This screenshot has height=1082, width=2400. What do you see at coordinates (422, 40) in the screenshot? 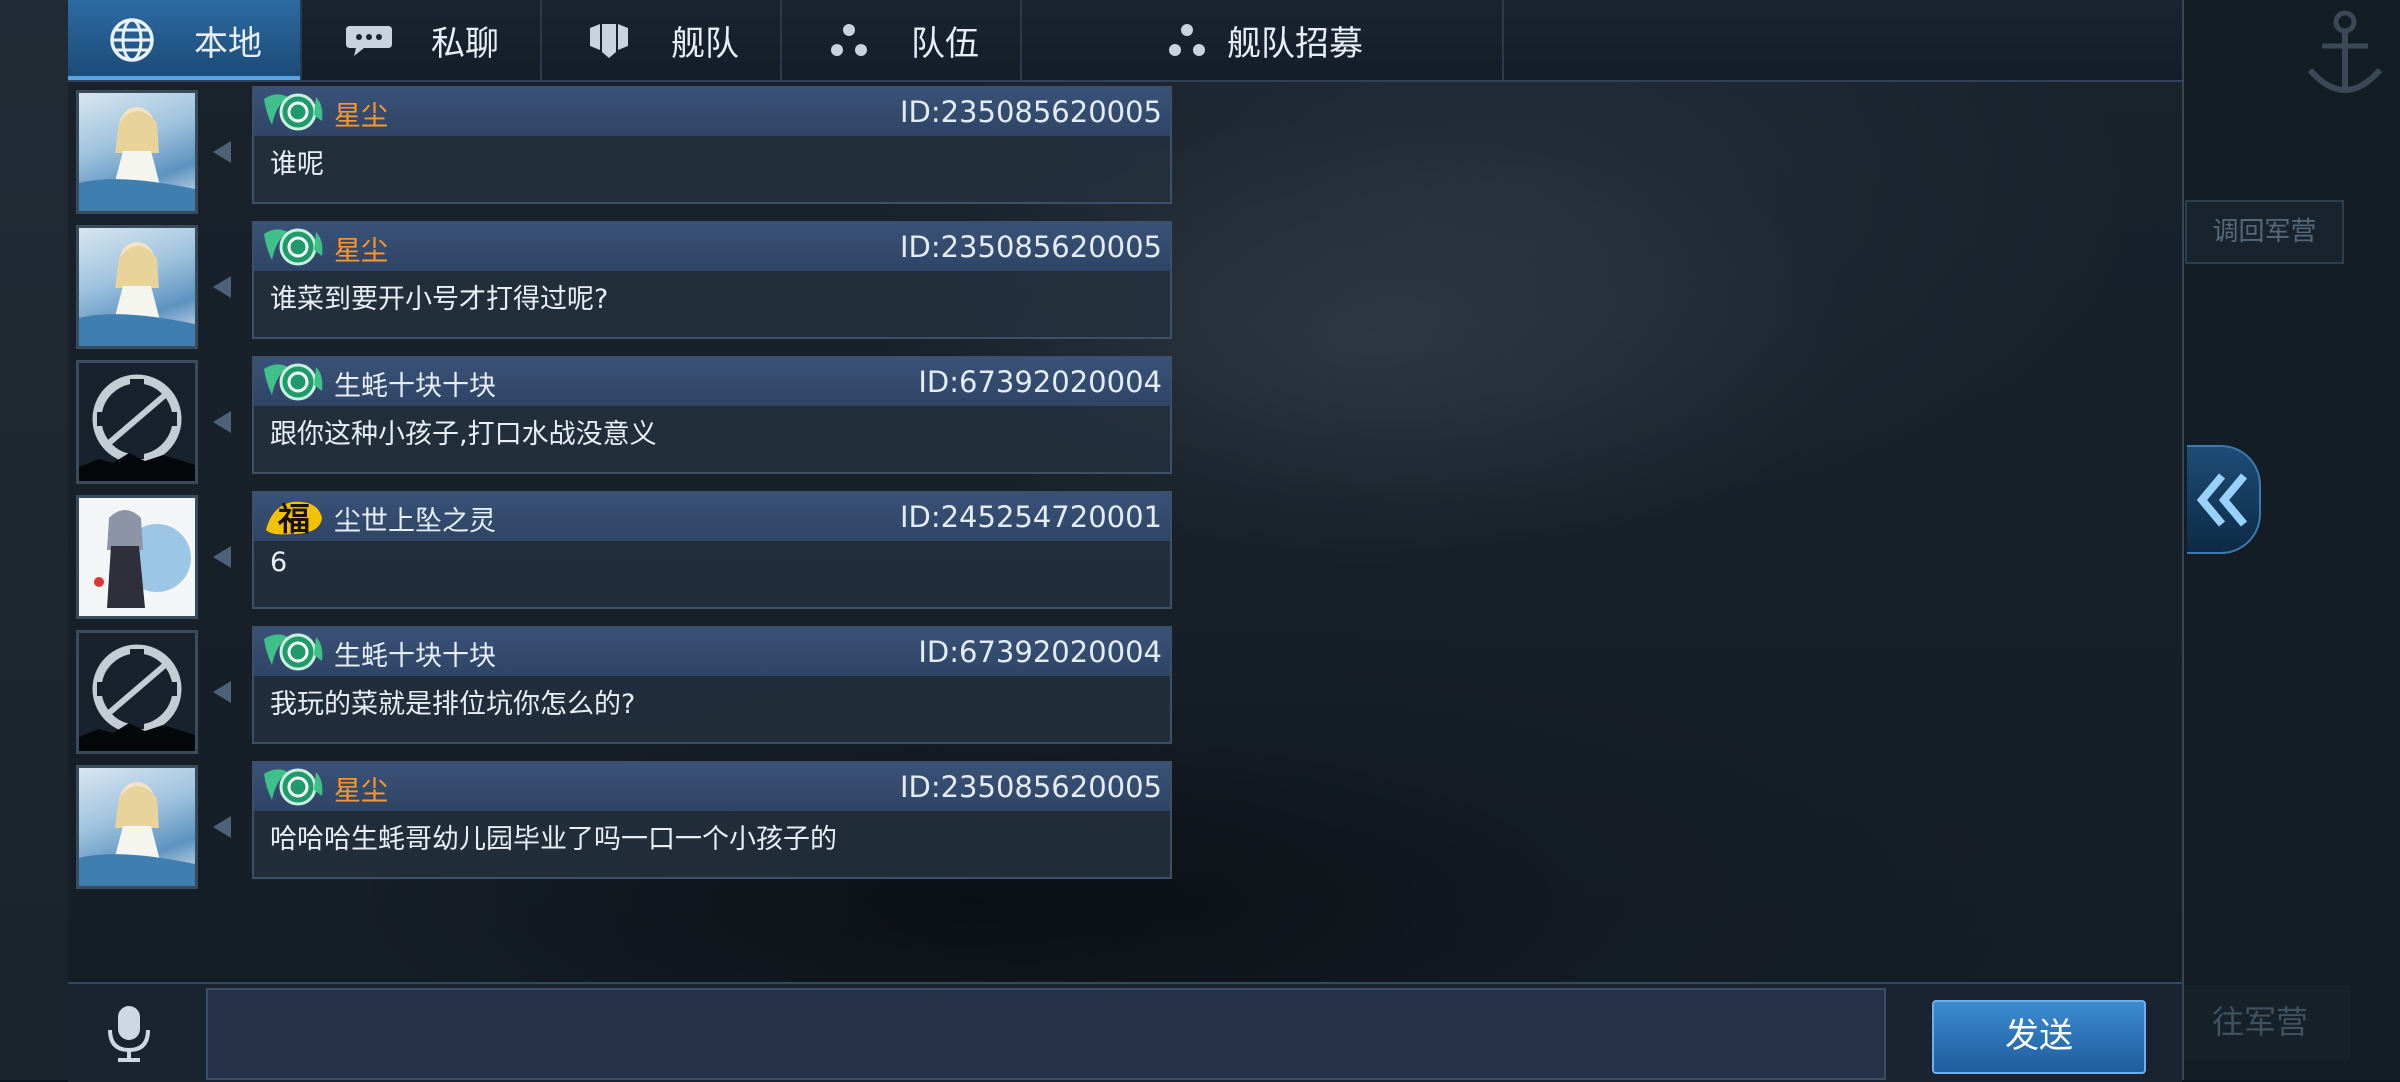
I see `tab-private-chat: 私聊` at bounding box center [422, 40].